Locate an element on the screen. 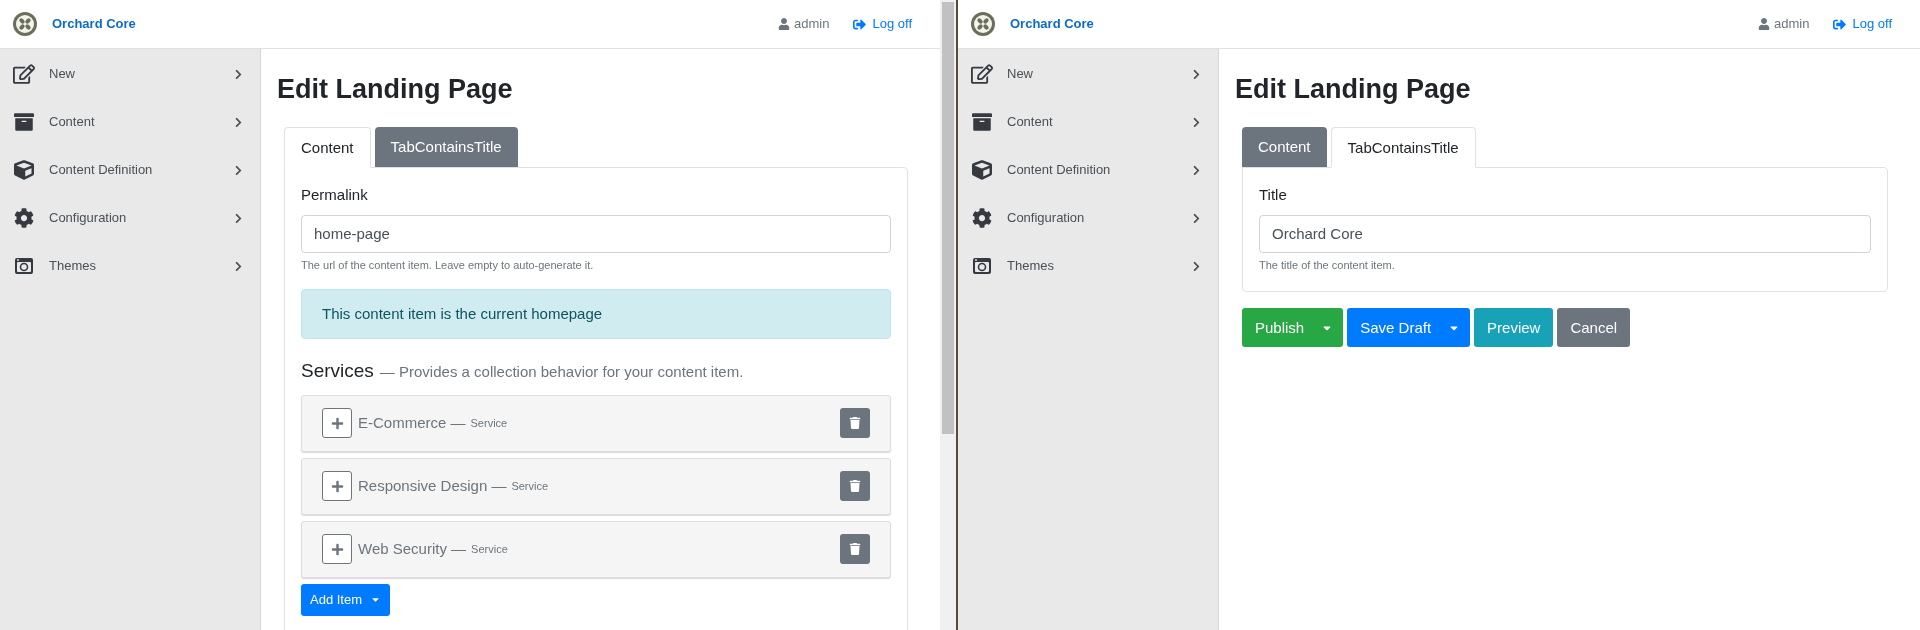 The height and width of the screenshot is (630, 1920). field-hint: The url of the content item. Leave empty to auto-generate it. is located at coordinates (448, 265).